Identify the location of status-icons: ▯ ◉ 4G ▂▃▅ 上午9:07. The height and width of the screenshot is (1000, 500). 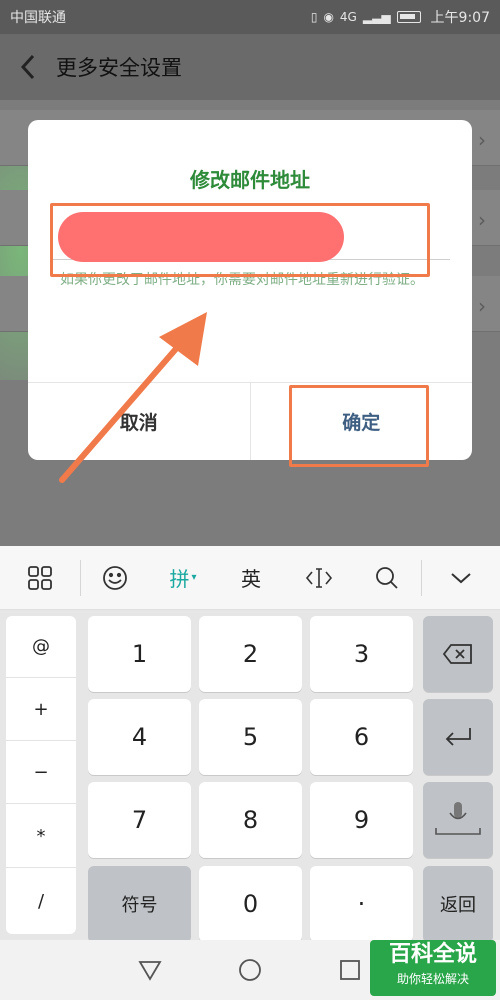
(400, 17).